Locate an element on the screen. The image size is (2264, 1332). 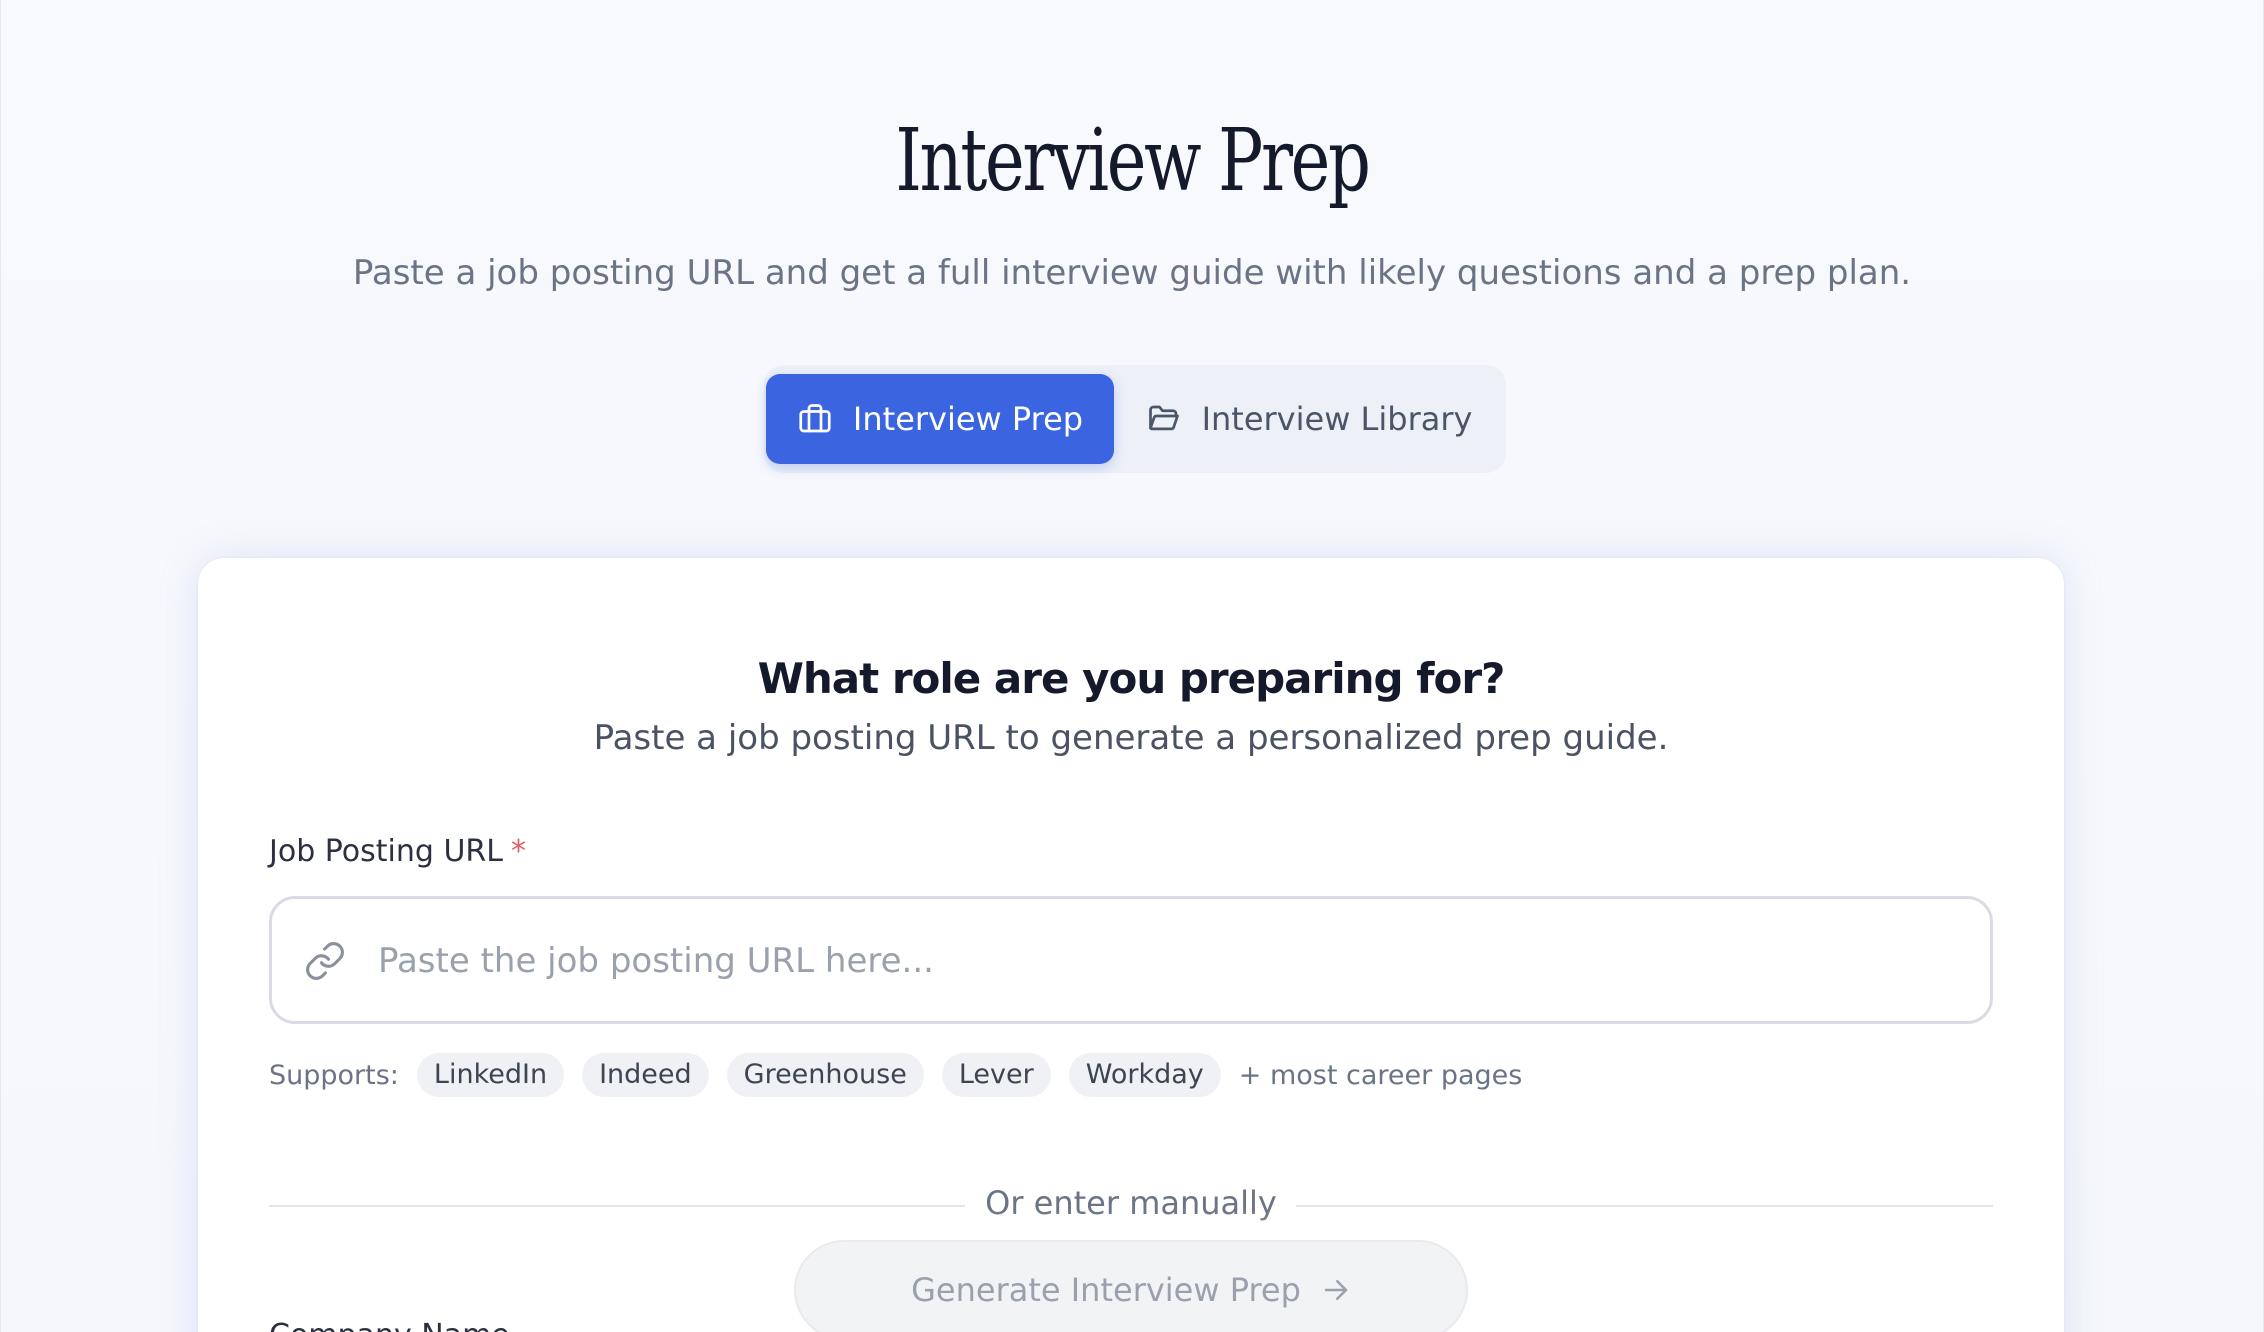
tab-interview-prep: Interview Prep is located at coordinates (940, 419).